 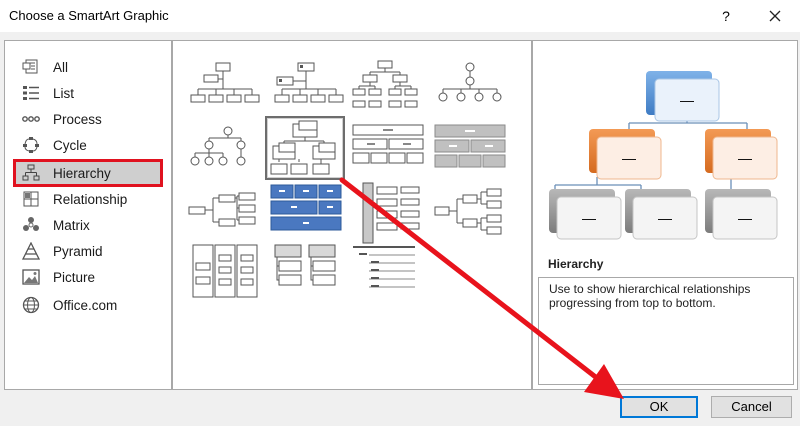 I want to click on category-picture: Picture, so click(x=88, y=277).